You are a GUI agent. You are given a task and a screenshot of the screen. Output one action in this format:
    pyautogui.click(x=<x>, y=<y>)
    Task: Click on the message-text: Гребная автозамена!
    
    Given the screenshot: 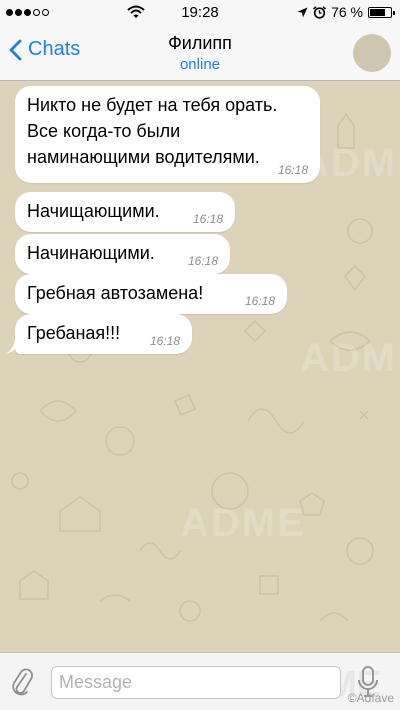 What is the action you would take?
    pyautogui.click(x=115, y=293)
    